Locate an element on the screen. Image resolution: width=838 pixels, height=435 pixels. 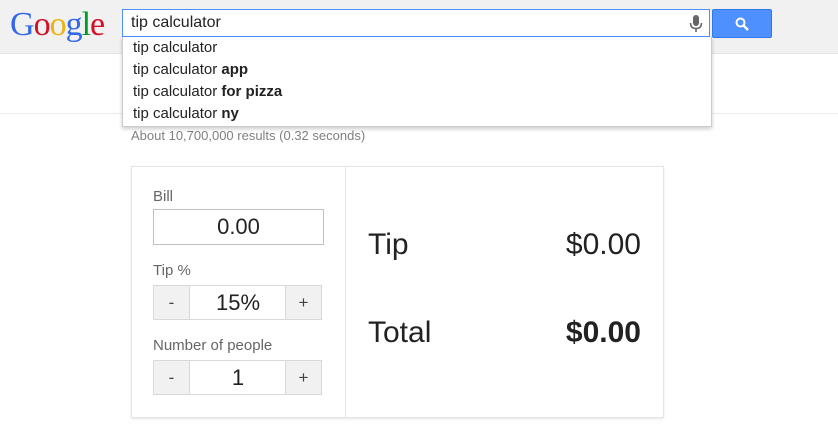
tip-increase-button: + is located at coordinates (303, 302).